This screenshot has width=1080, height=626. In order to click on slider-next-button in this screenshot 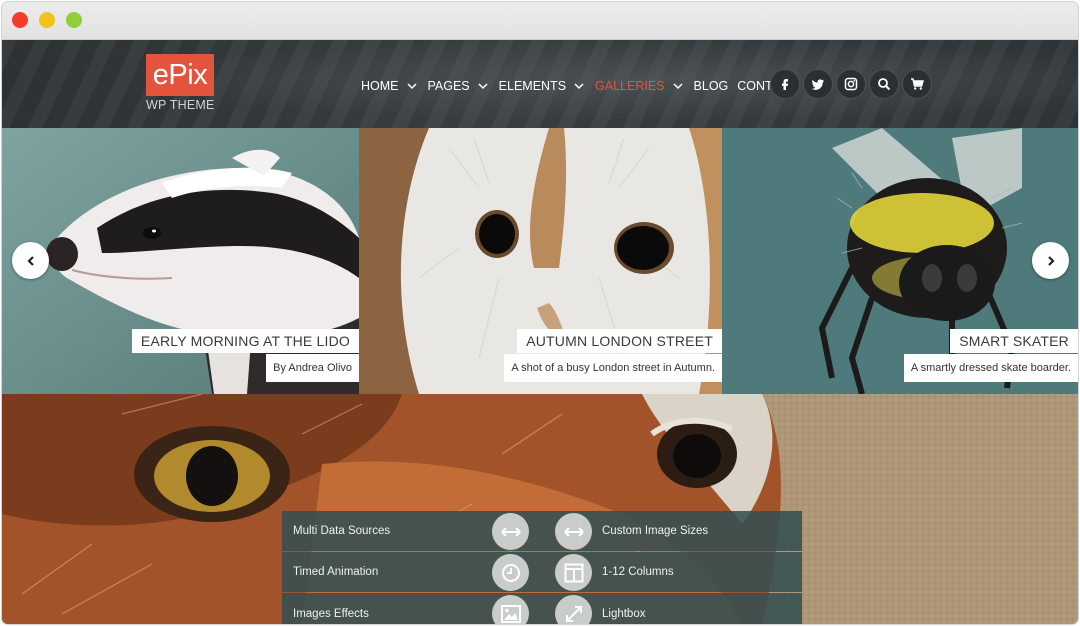, I will do `click(1050, 260)`.